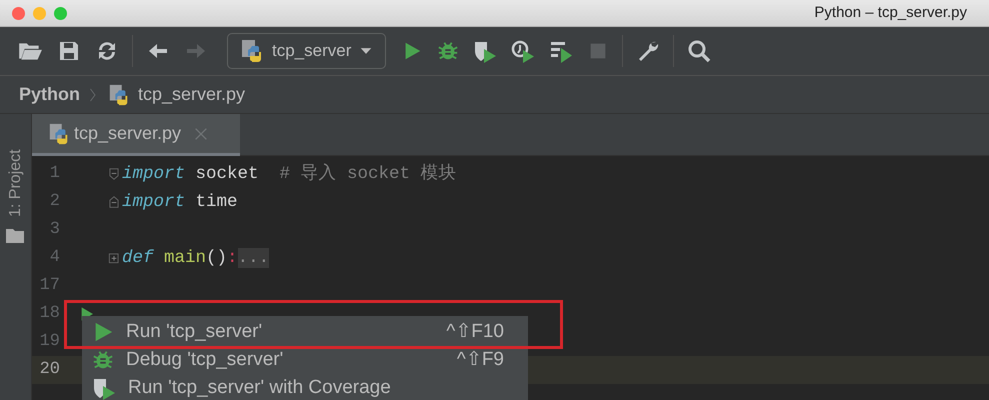 This screenshot has height=400, width=989. I want to click on clock-run-icon, so click(523, 51).